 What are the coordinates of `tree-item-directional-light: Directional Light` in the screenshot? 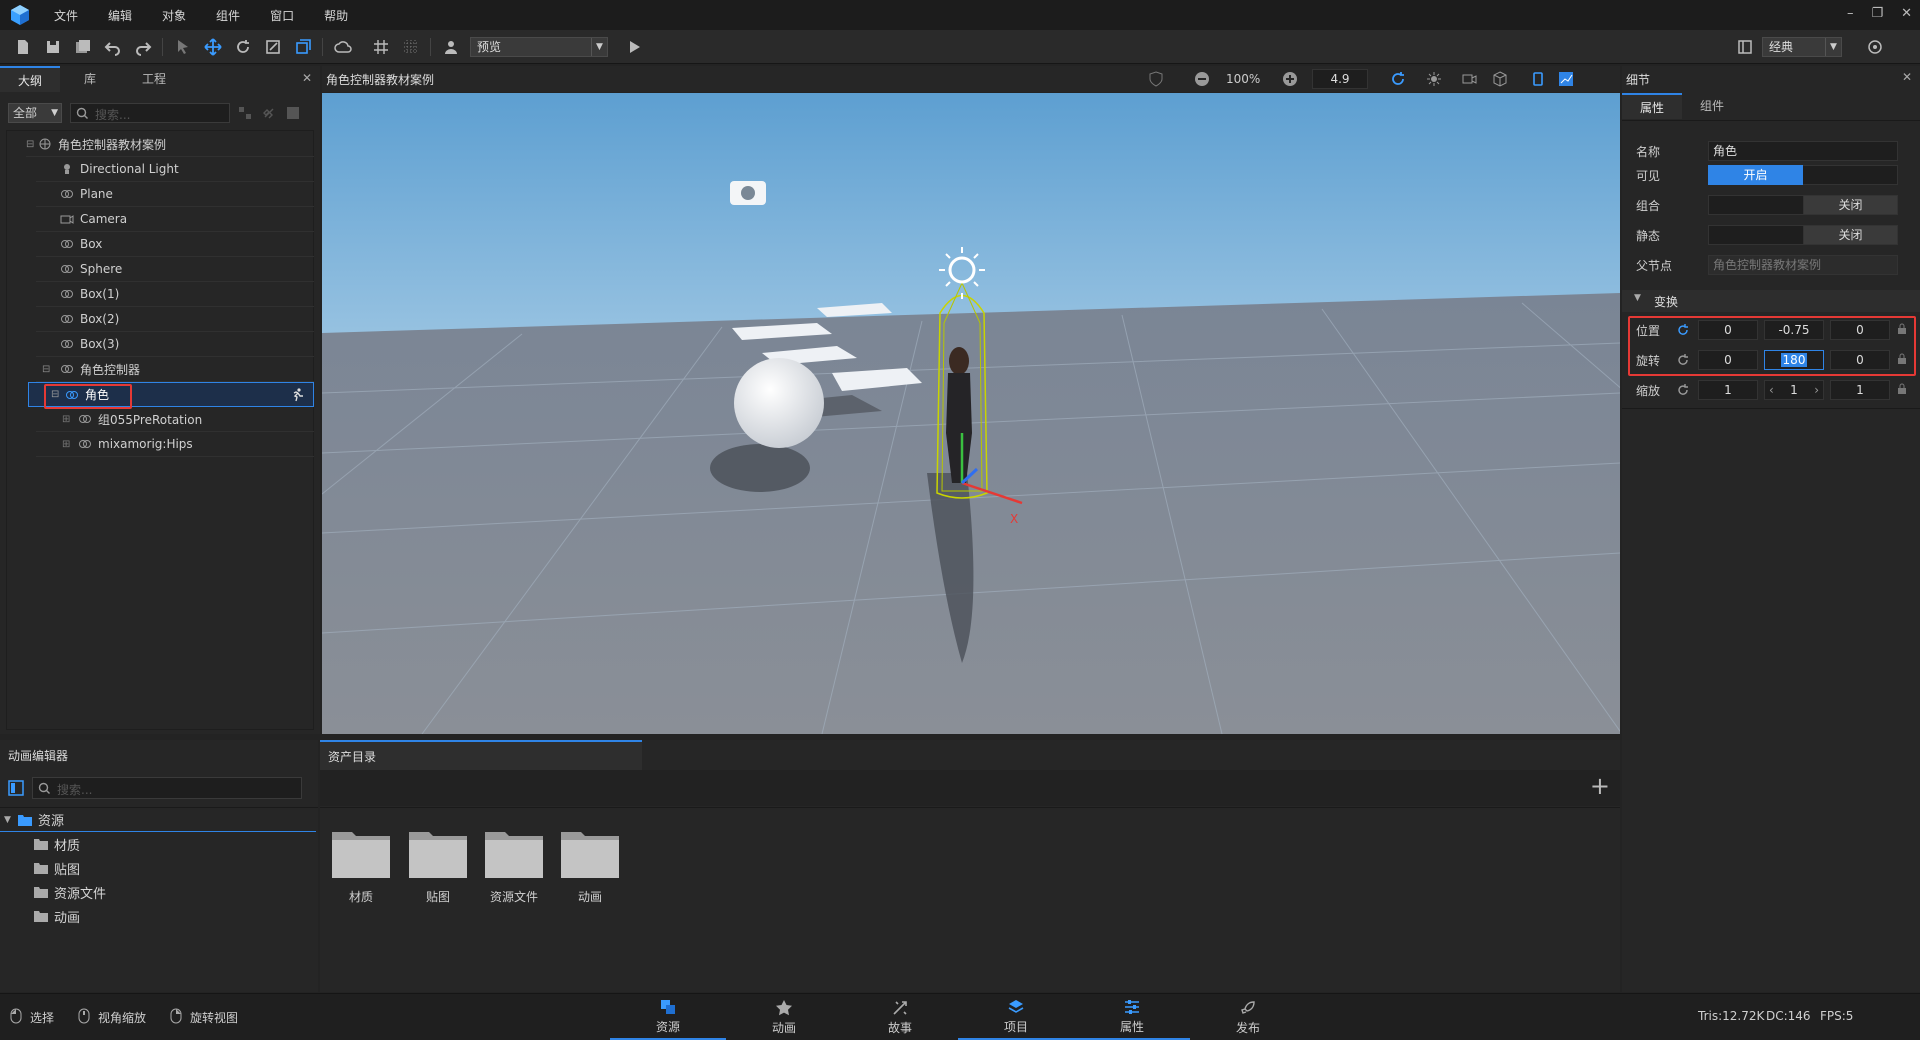 It's located at (175, 169).